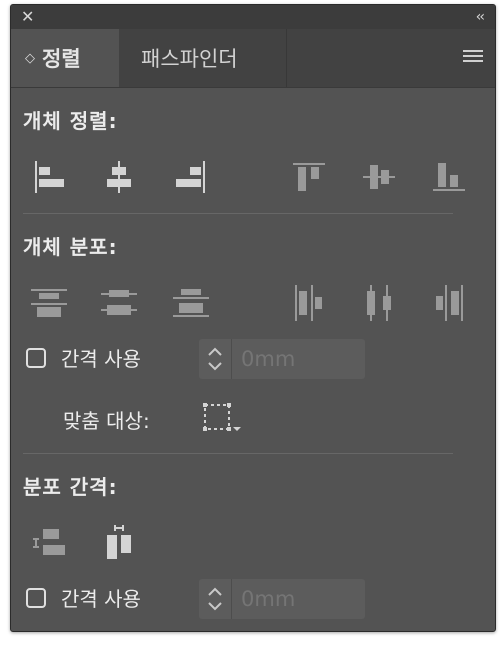 The height and width of the screenshot is (646, 504). I want to click on horizontal-distribute-space-icon, so click(119, 542).